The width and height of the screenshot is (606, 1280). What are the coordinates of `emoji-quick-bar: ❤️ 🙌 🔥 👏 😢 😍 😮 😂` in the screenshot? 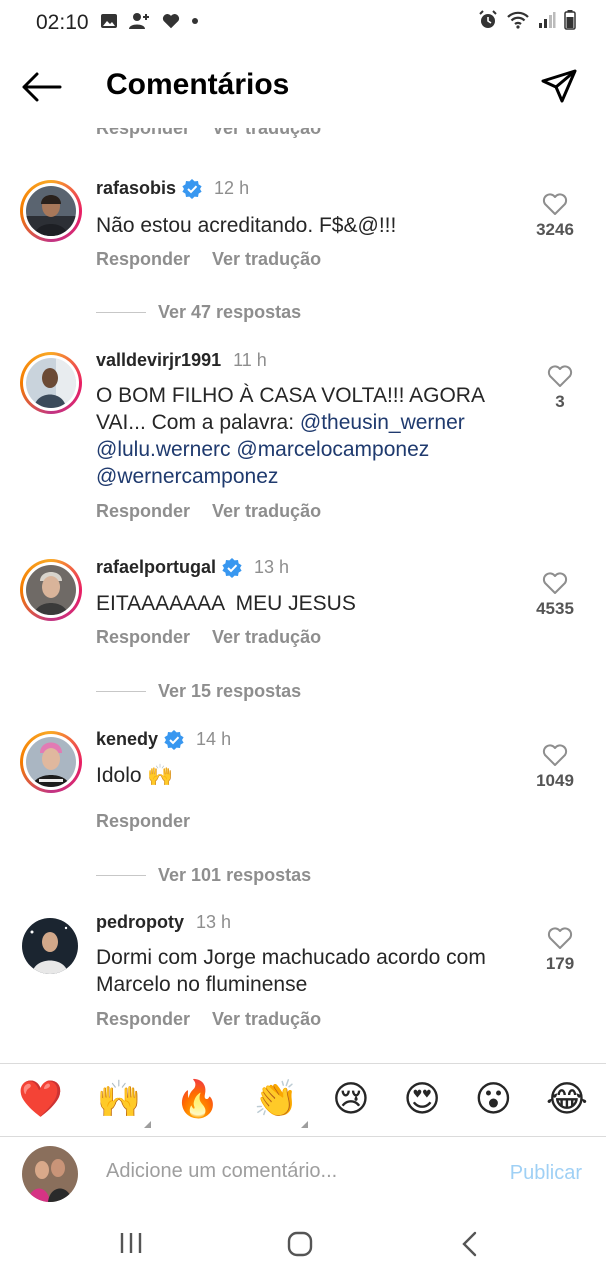 It's located at (303, 1100).